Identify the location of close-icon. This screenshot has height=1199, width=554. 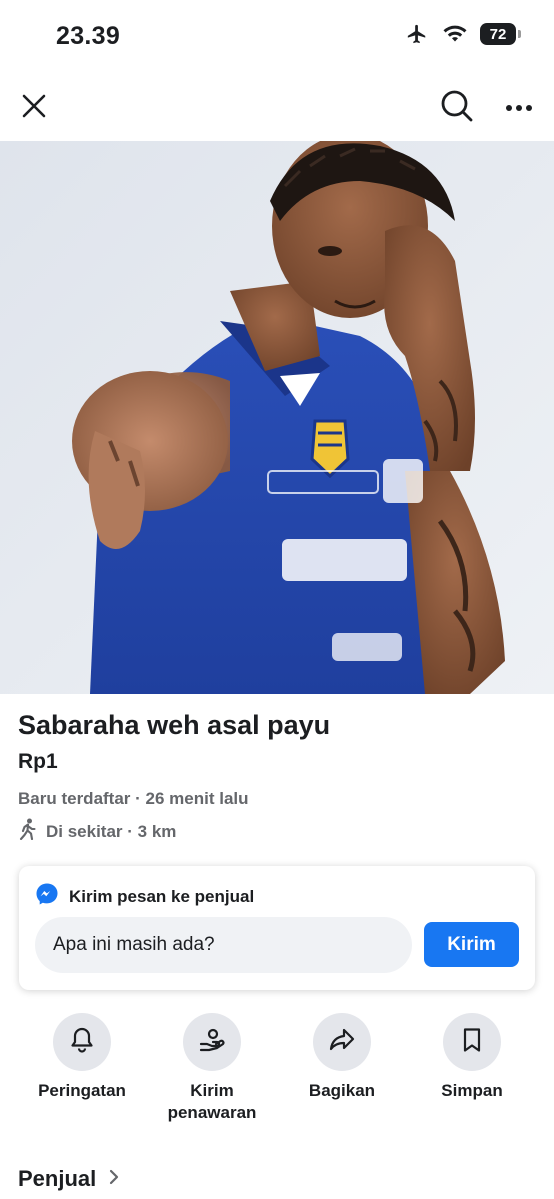
(34, 108).